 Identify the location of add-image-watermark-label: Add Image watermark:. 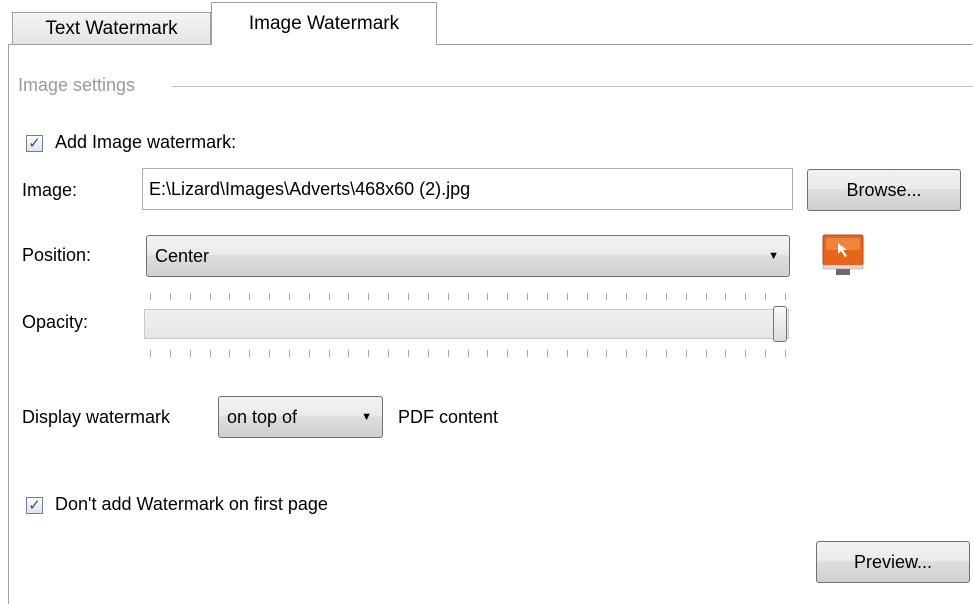
(146, 142).